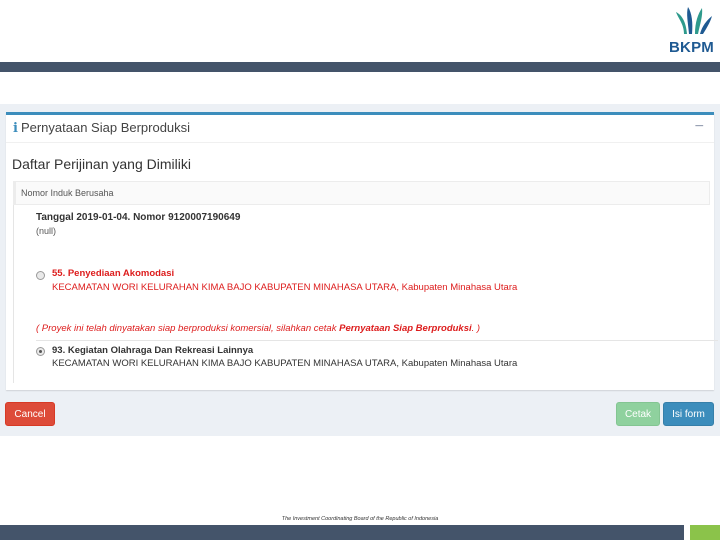  Describe the element at coordinates (699, 127) in the screenshot. I see `collapse-icon: −` at that location.